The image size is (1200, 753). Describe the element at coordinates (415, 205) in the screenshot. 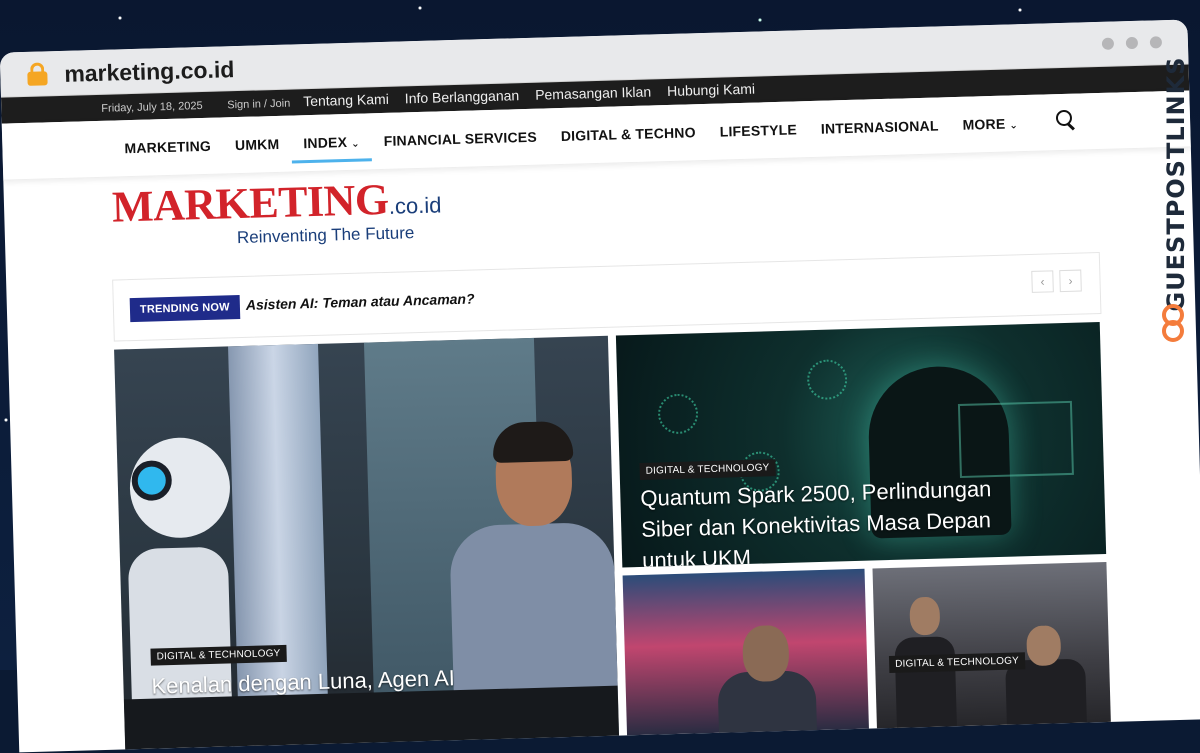

I see `logo-tld: .co.id` at that location.